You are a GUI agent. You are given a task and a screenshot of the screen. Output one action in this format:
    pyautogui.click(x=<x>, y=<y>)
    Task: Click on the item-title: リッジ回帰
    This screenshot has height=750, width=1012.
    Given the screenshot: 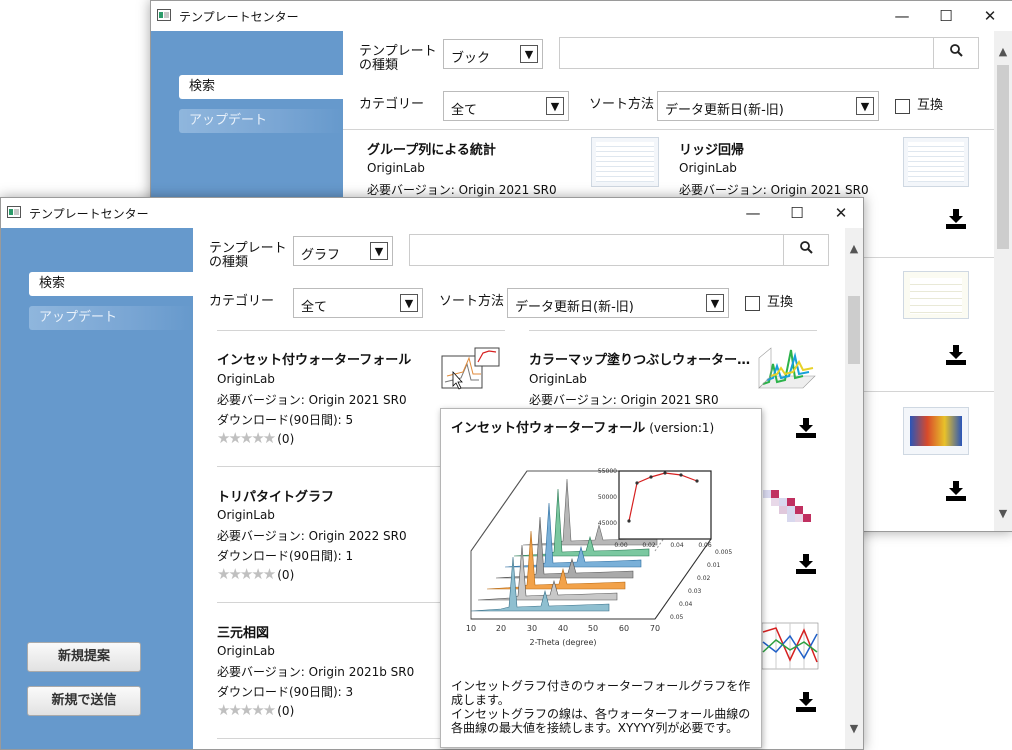 What is the action you would take?
    pyautogui.click(x=711, y=148)
    